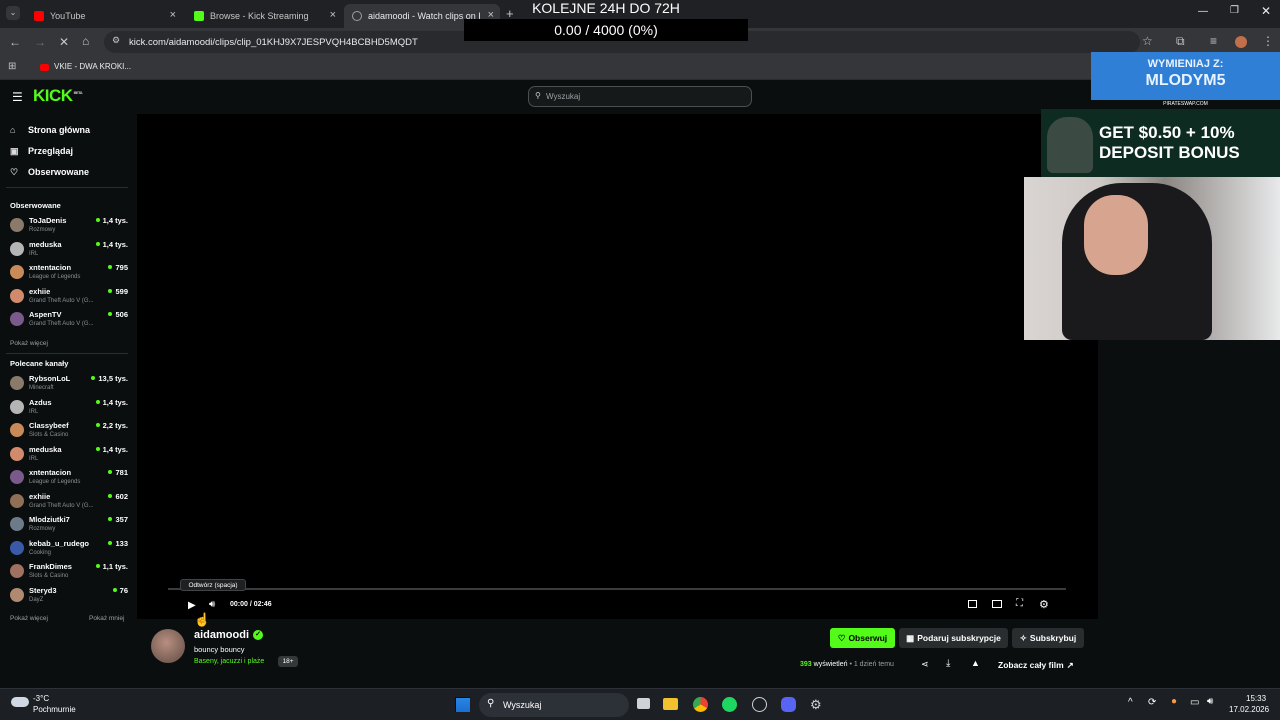  Describe the element at coordinates (69, 385) in the screenshot. I see `channel-item: RybsonLoL Minecraft 13,5 tys.` at that location.